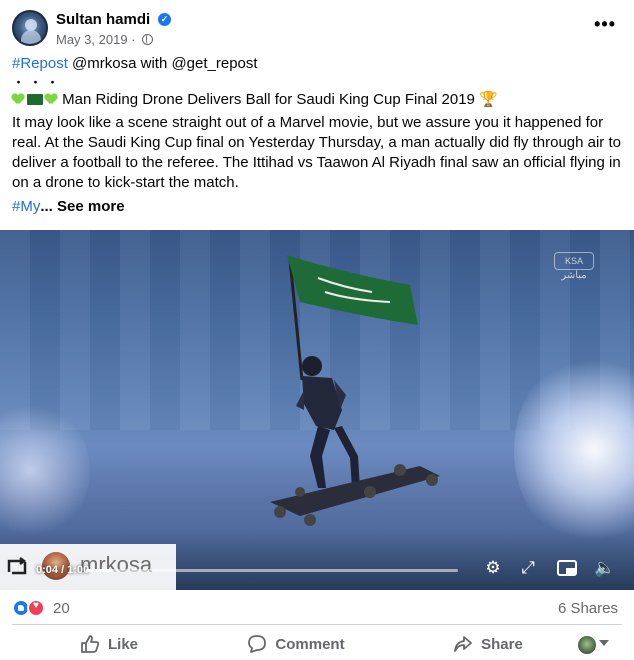 This screenshot has width=634, height=660. What do you see at coordinates (82, 206) in the screenshot?
I see `see-more-link: ... See more` at bounding box center [82, 206].